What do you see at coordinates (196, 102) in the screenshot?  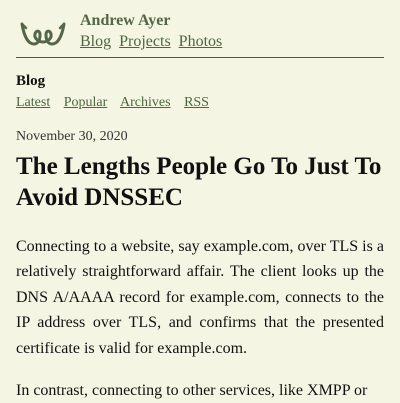 I see `sub-nav-rss: RSS` at bounding box center [196, 102].